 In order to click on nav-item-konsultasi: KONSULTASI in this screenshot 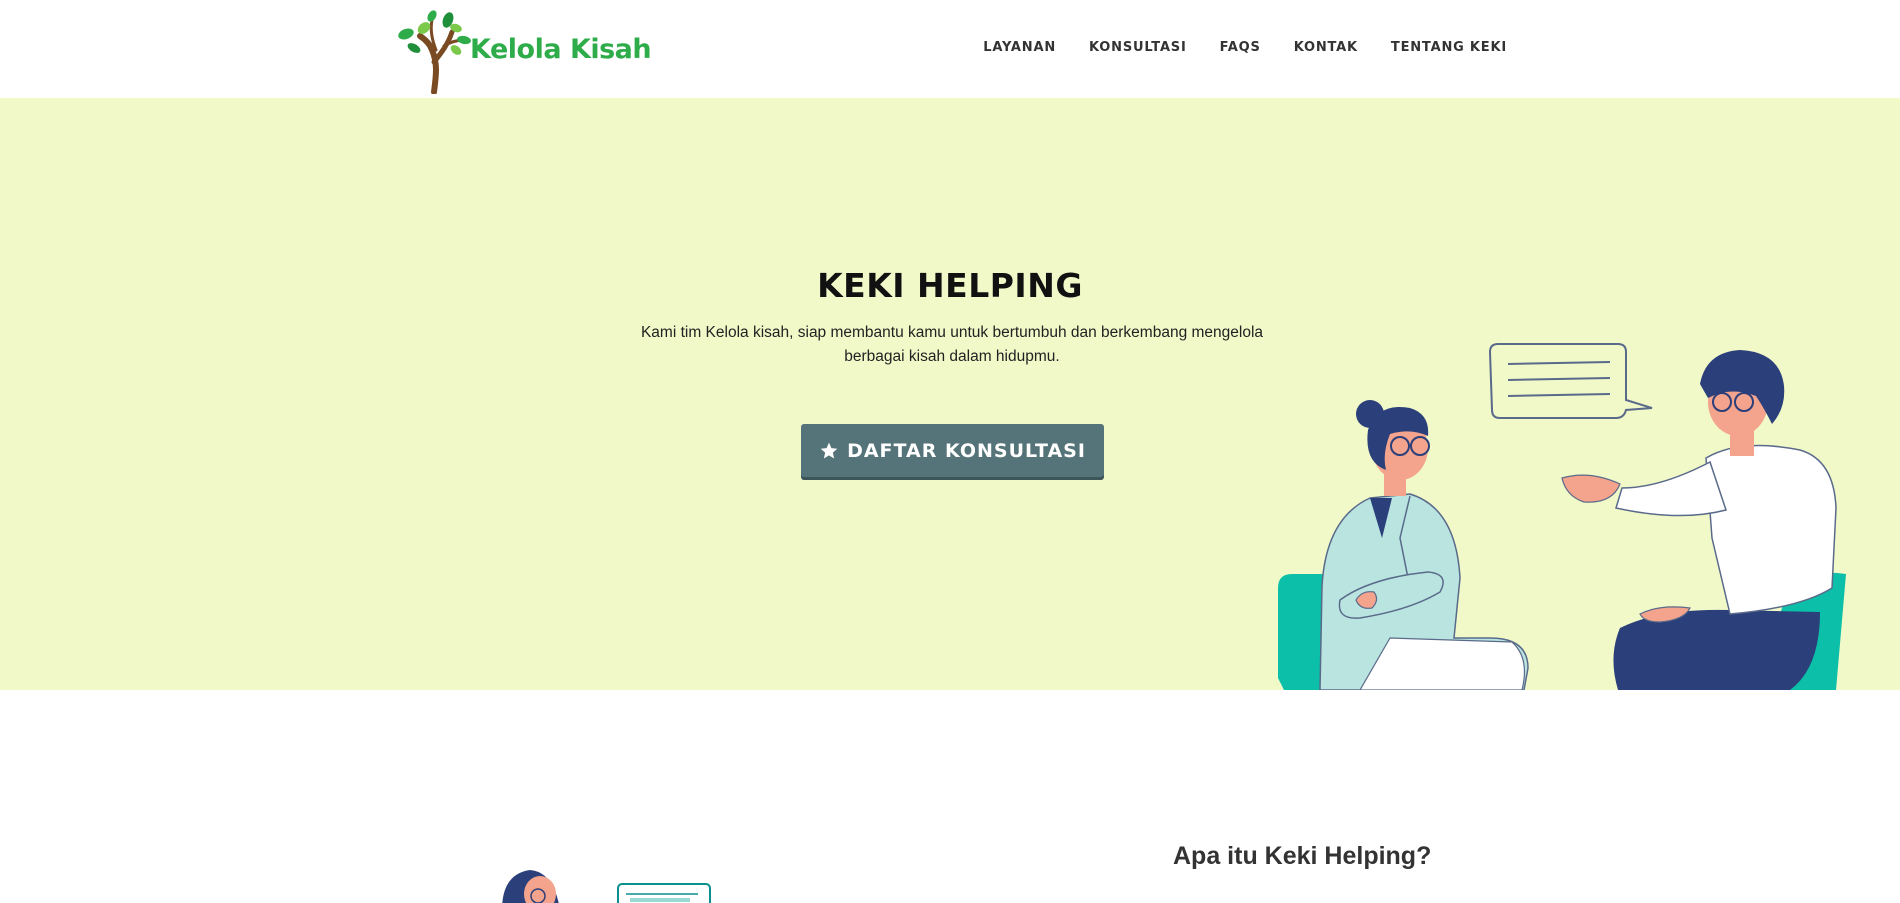, I will do `click(1138, 47)`.